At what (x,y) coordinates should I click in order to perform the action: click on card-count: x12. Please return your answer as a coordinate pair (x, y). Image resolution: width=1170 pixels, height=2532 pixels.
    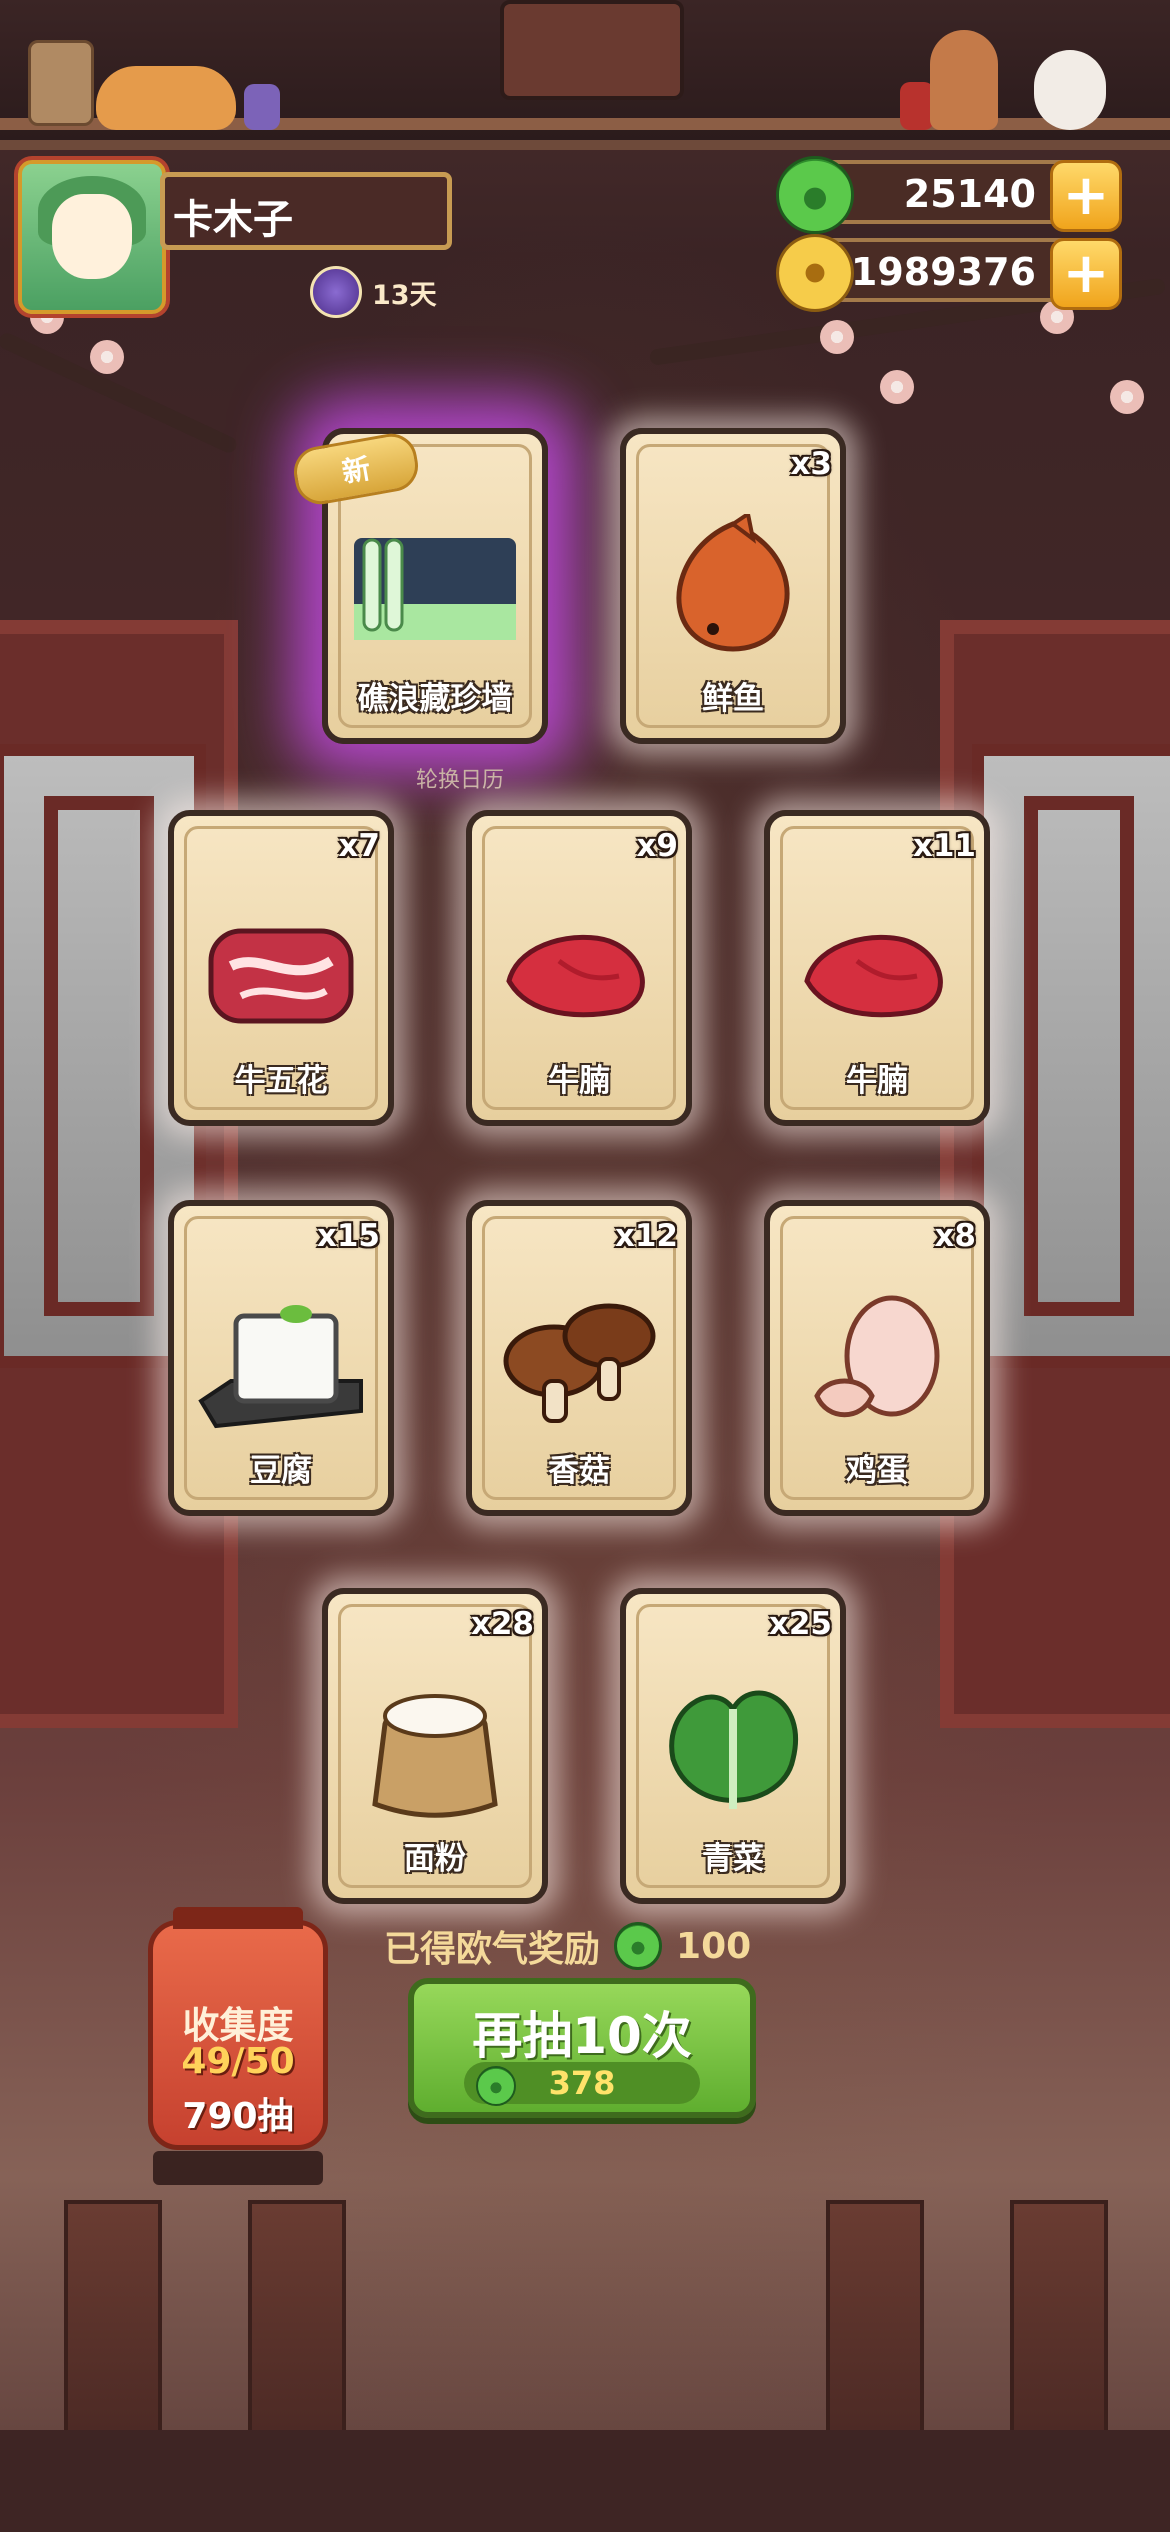
    Looking at the image, I should click on (646, 1236).